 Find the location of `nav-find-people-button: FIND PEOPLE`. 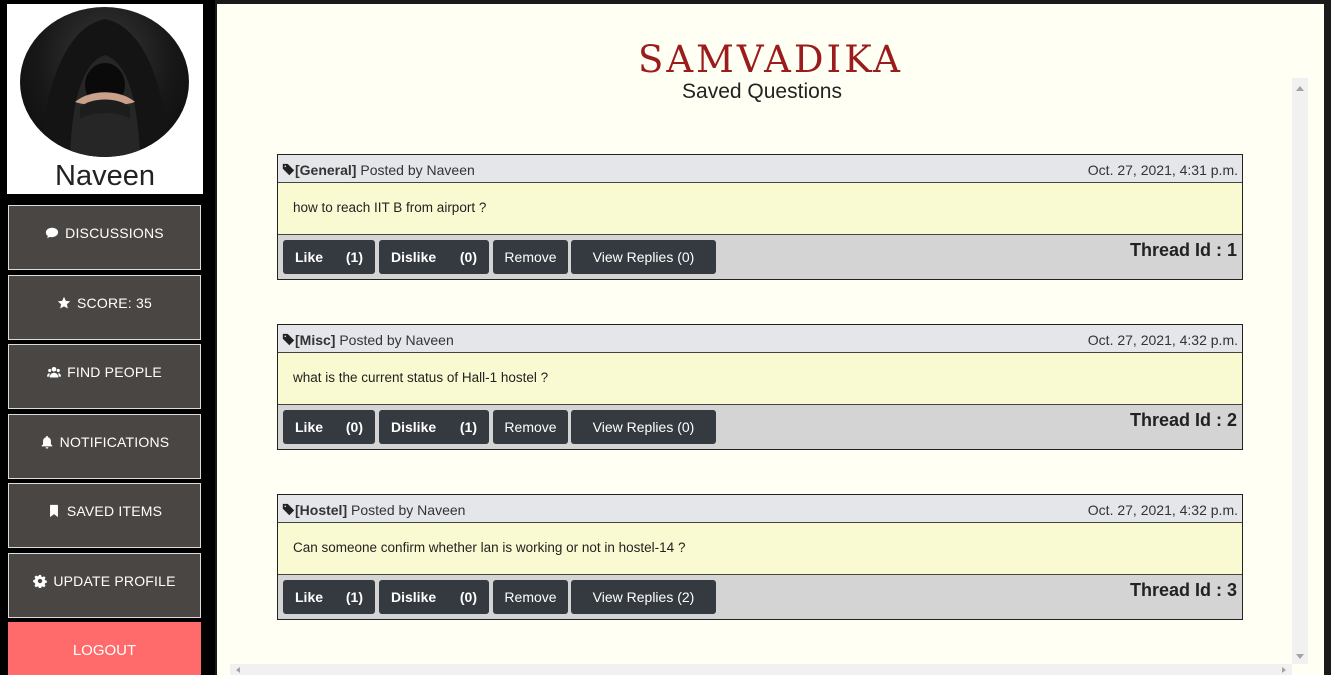

nav-find-people-button: FIND PEOPLE is located at coordinates (104, 376).